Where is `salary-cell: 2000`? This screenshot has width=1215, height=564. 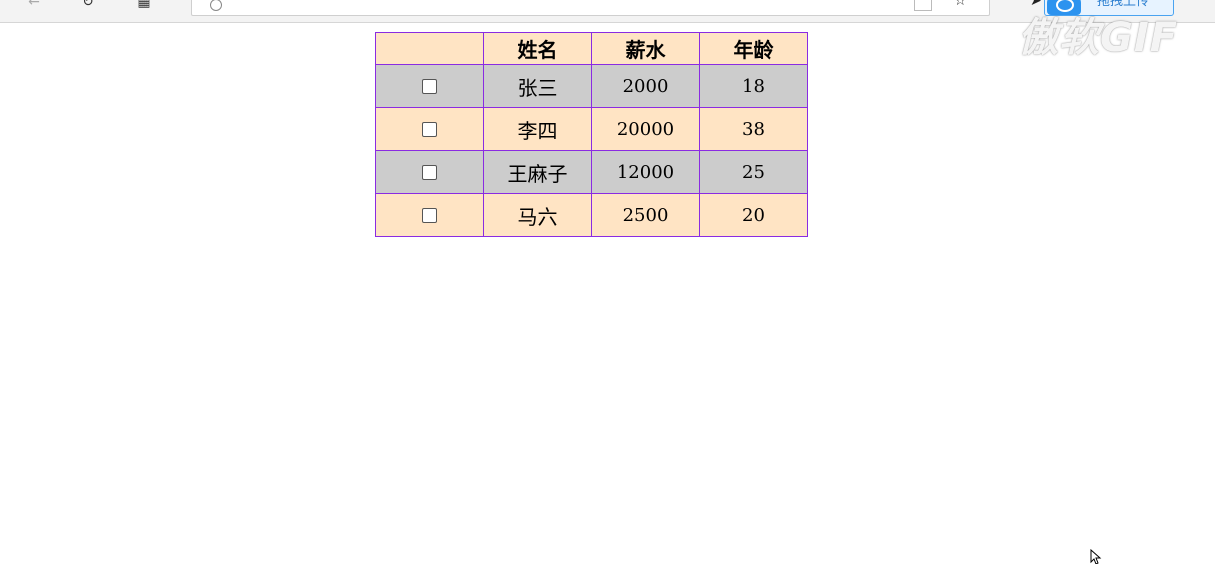 salary-cell: 2000 is located at coordinates (645, 86).